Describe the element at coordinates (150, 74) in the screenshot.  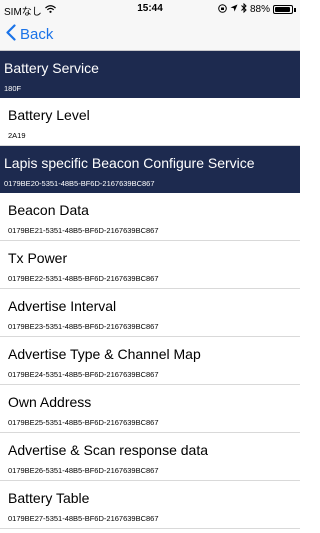
I see `section-header-battery-service: Battery Service 180F` at that location.